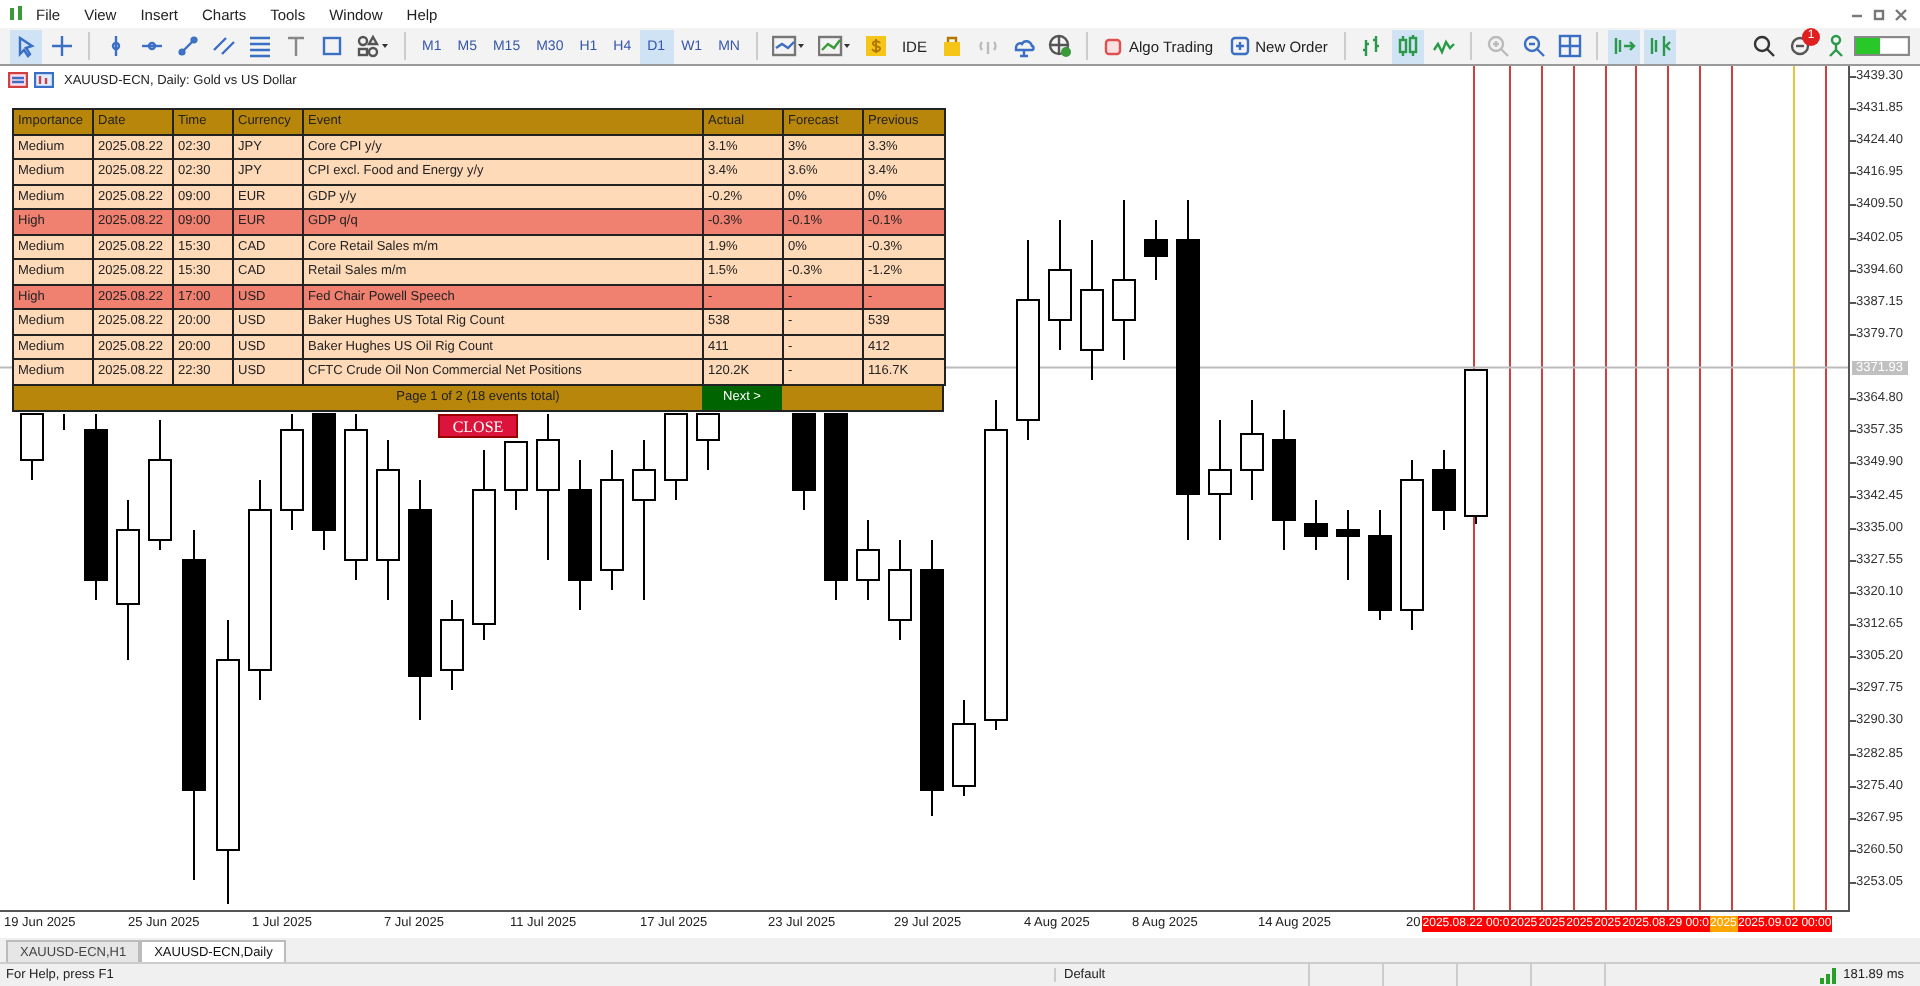 The image size is (1920, 986). What do you see at coordinates (1879, 14) in the screenshot?
I see `restore-icon` at bounding box center [1879, 14].